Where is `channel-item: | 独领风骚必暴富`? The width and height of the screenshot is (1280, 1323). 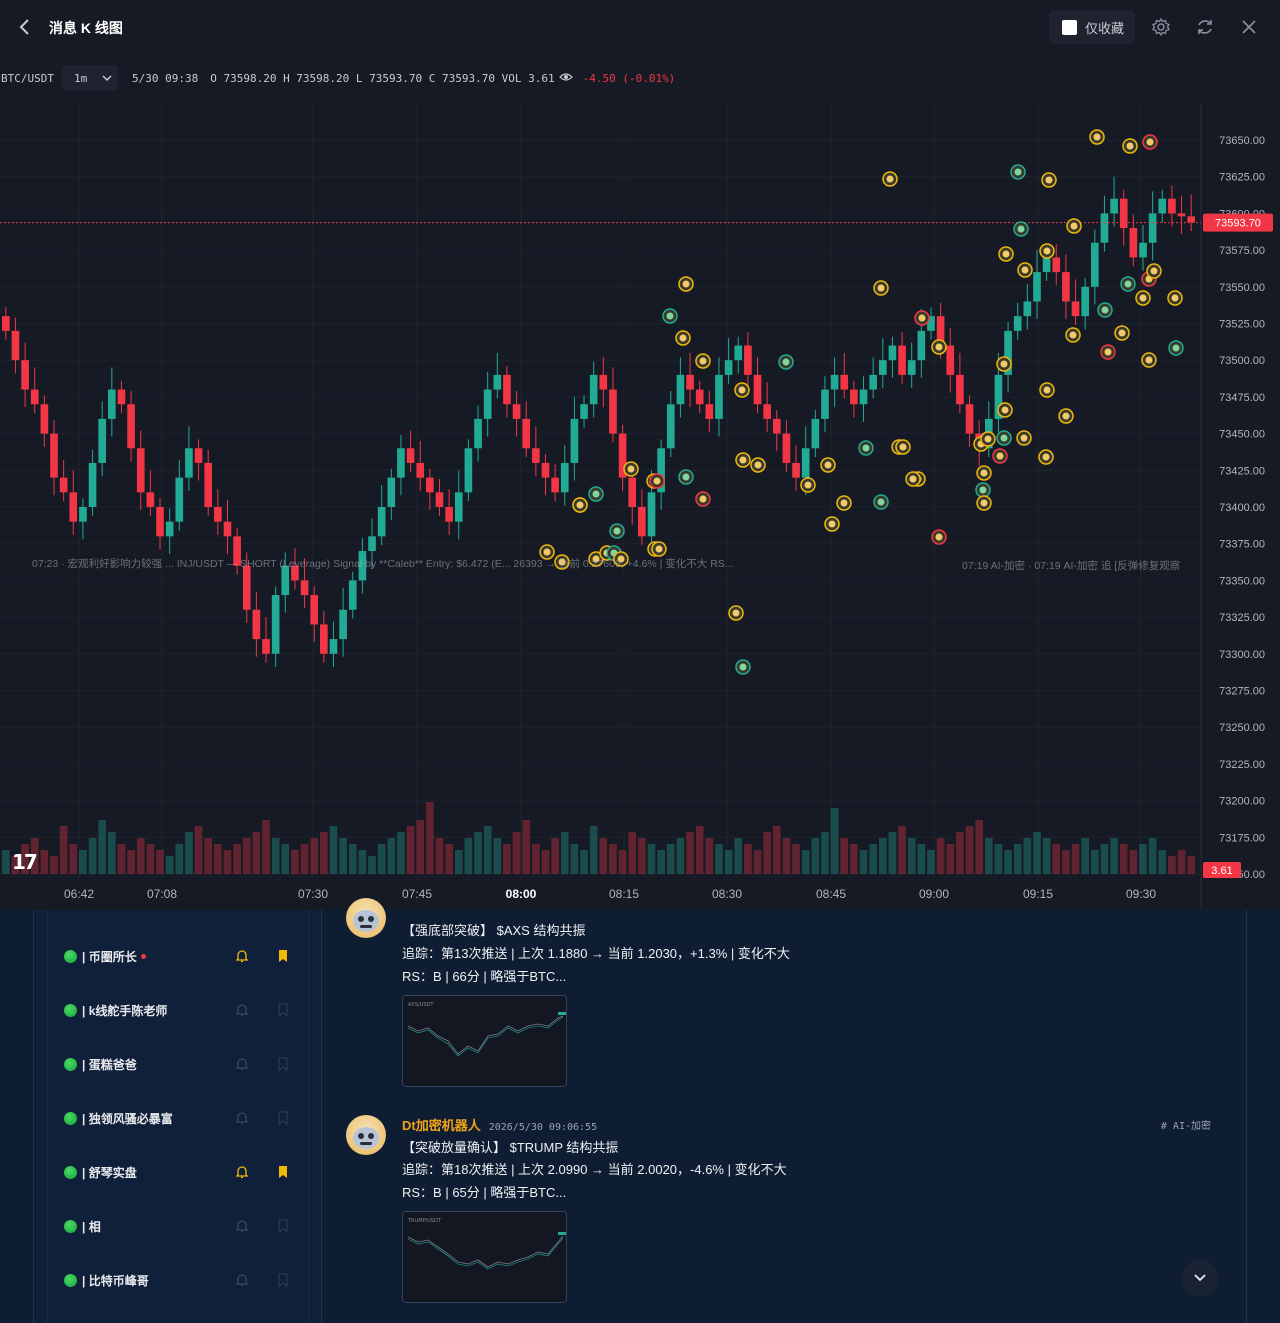 channel-item: | 独领风骚必暴富 is located at coordinates (184, 1118).